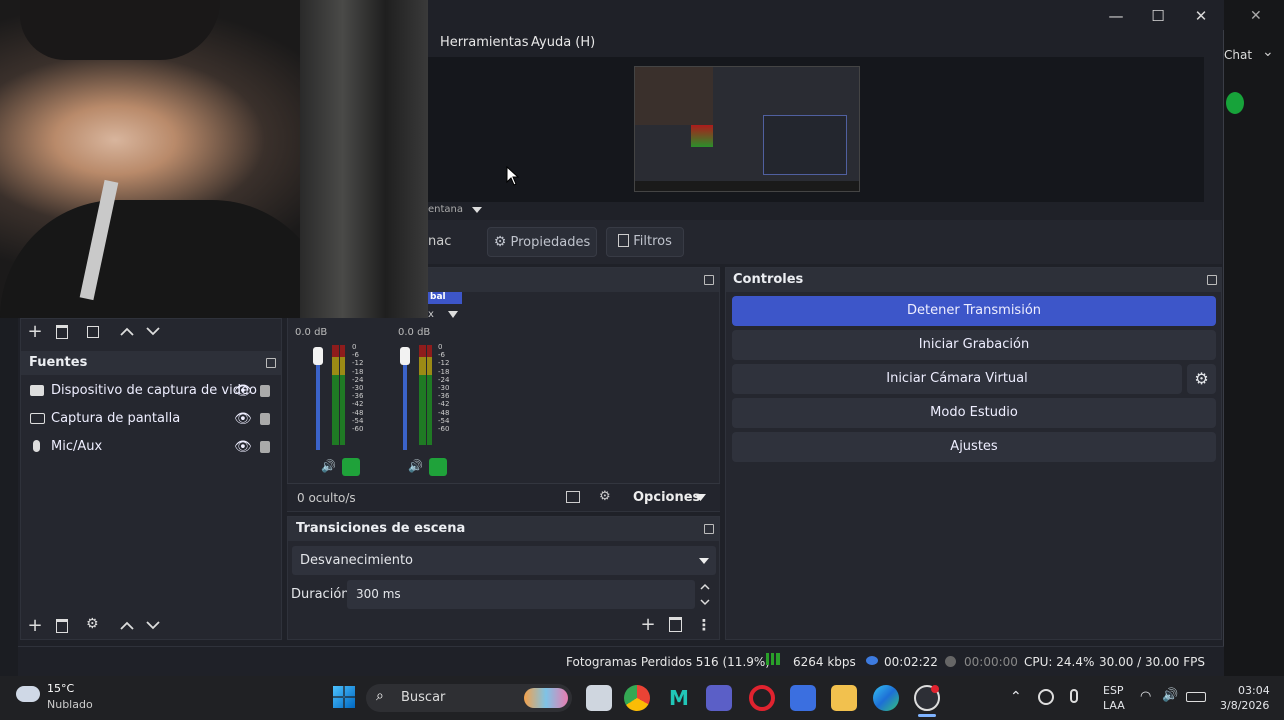 This screenshot has width=1284, height=720. Describe the element at coordinates (679, 698) in the screenshot. I see `app-m-icon: M` at that location.